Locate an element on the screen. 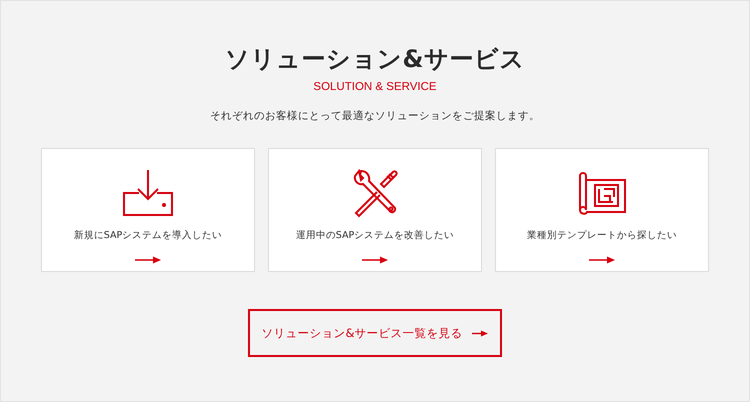 The width and height of the screenshot is (750, 402). section-description: それぞれのお客様にとって最適なソリューションをご提案します。 is located at coordinates (375, 116).